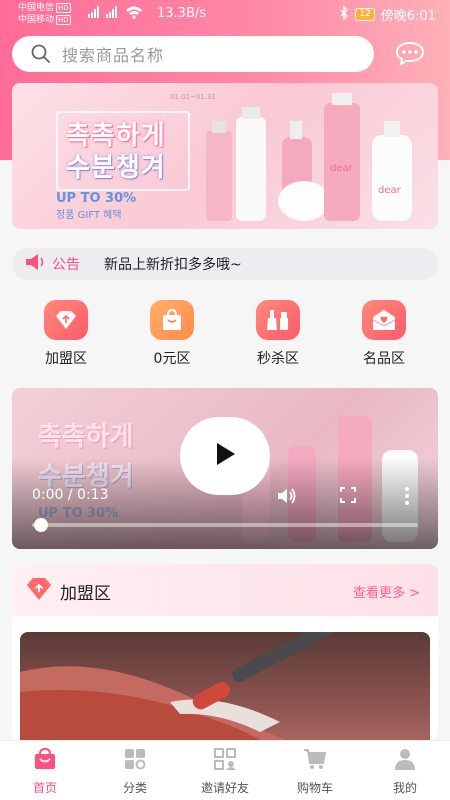 The image size is (450, 800). What do you see at coordinates (36, 20) in the screenshot?
I see `carrier-2: 中国移动` at bounding box center [36, 20].